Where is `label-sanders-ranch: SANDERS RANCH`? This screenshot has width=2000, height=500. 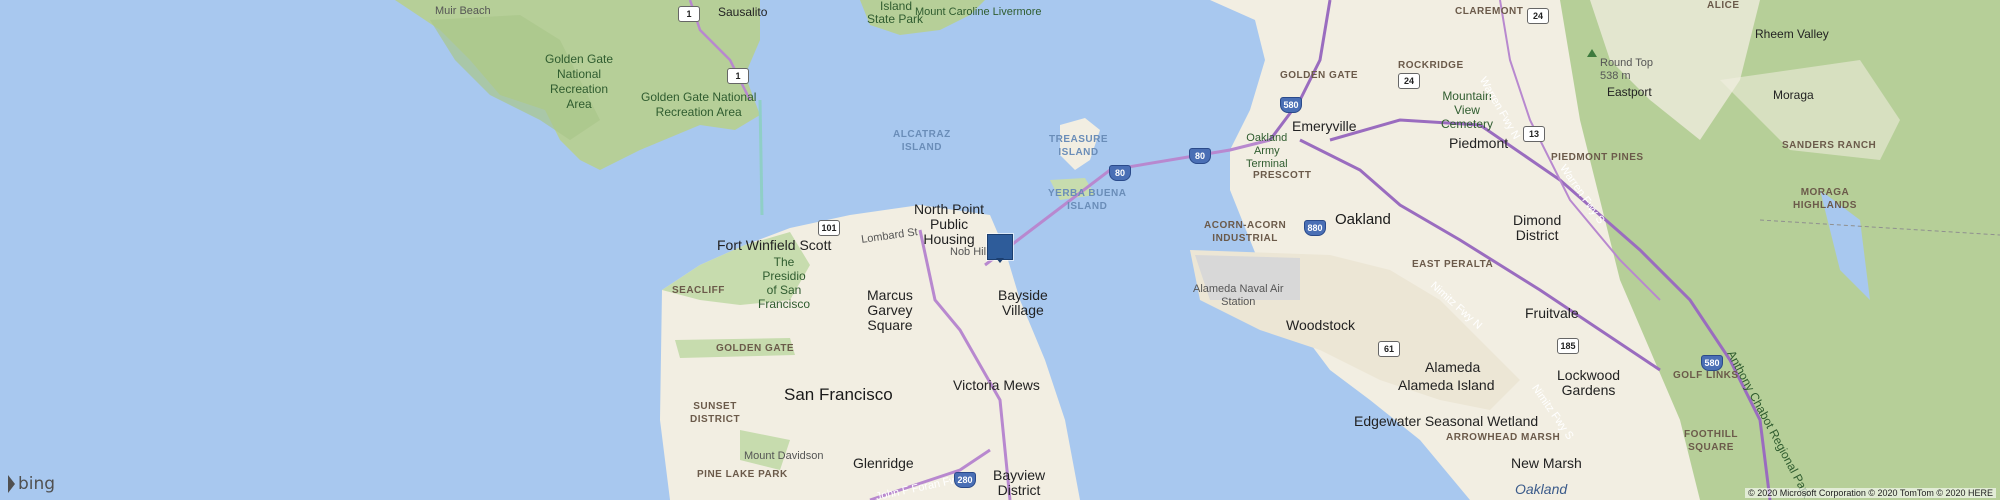 label-sanders-ranch: SANDERS RANCH is located at coordinates (1829, 145).